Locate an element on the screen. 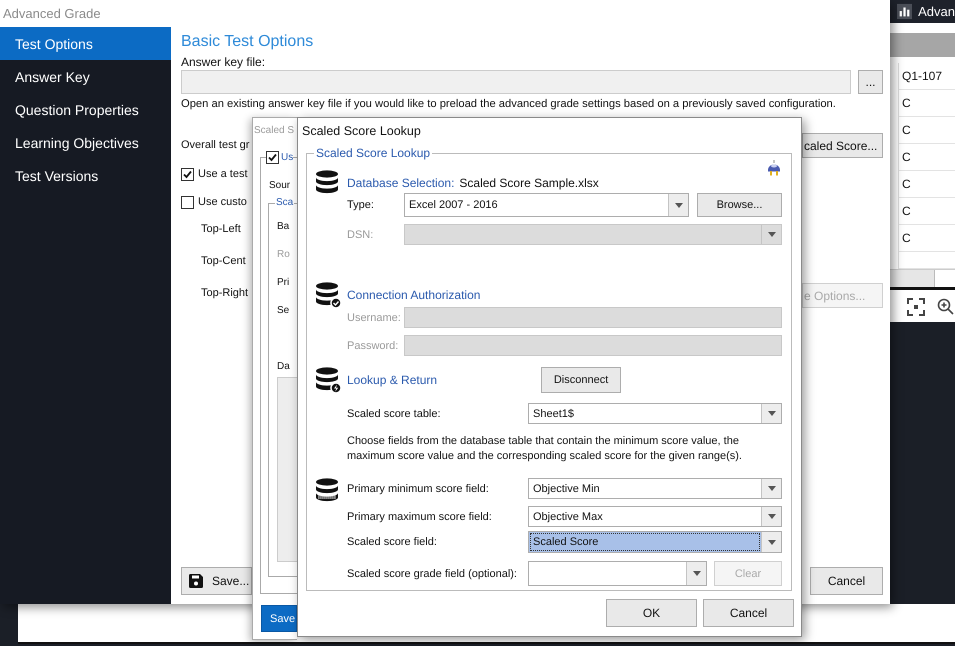 Image resolution: width=955 pixels, height=646 pixels. dropdown: Scaled Score is located at coordinates (655, 542).